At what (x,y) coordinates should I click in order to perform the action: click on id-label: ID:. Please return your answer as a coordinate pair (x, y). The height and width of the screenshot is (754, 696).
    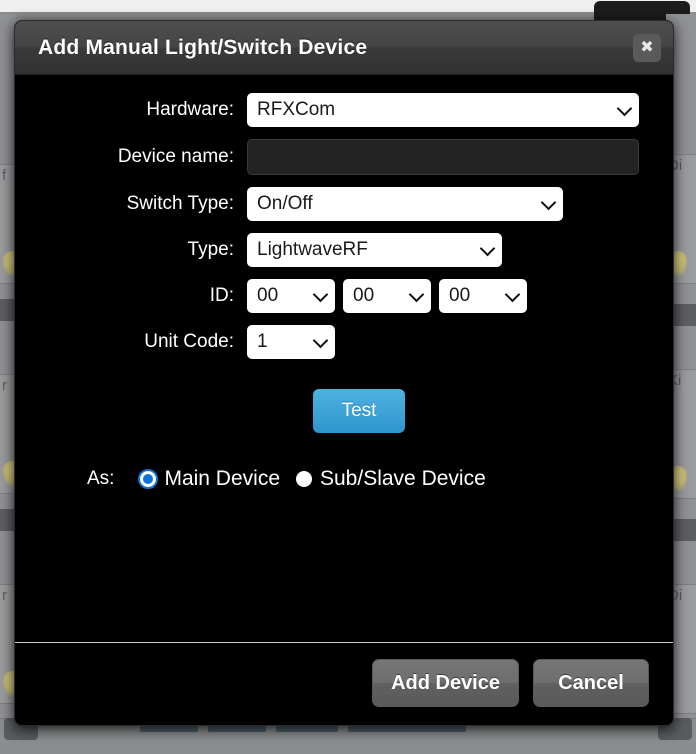
    Looking at the image, I should click on (221, 295).